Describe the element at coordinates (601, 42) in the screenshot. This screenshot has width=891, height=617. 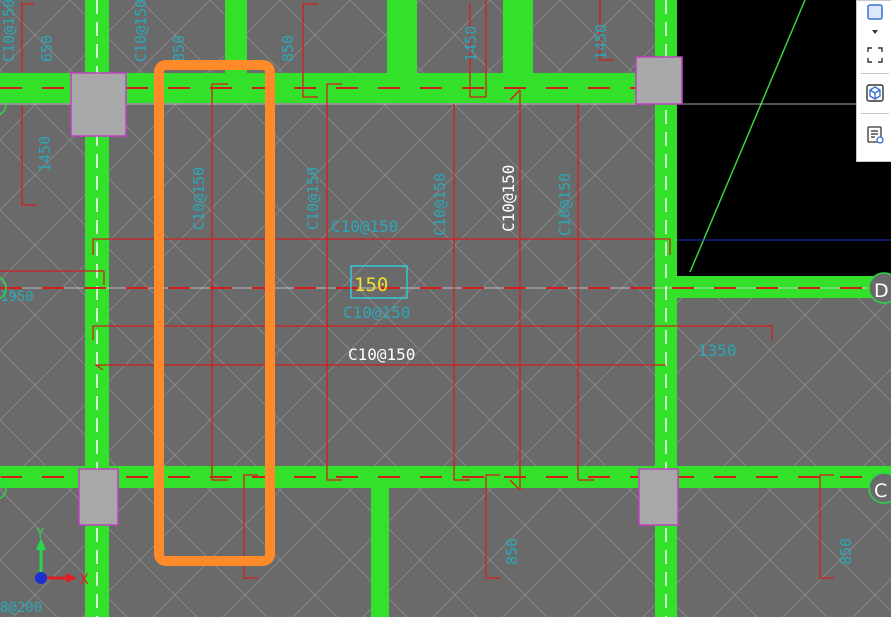
I see `dim-top-5: 1450` at that location.